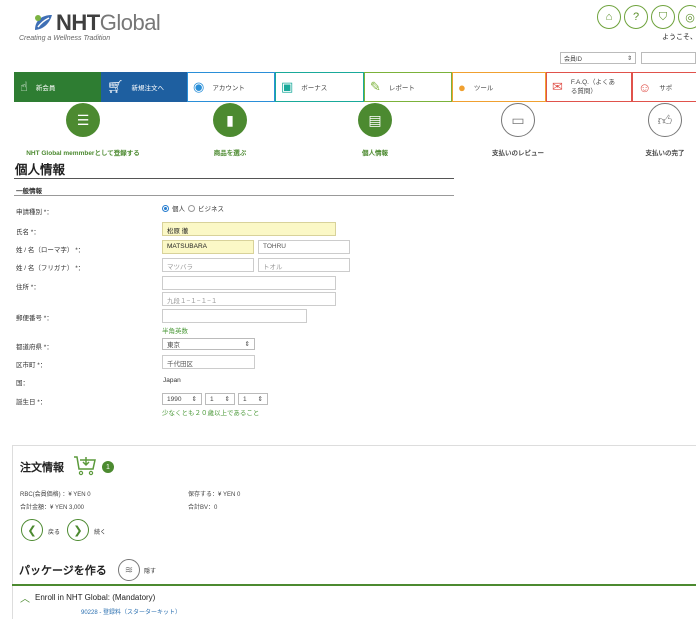 This screenshot has height=619, width=696. I want to click on nav-report: ✎ レポート, so click(408, 87).